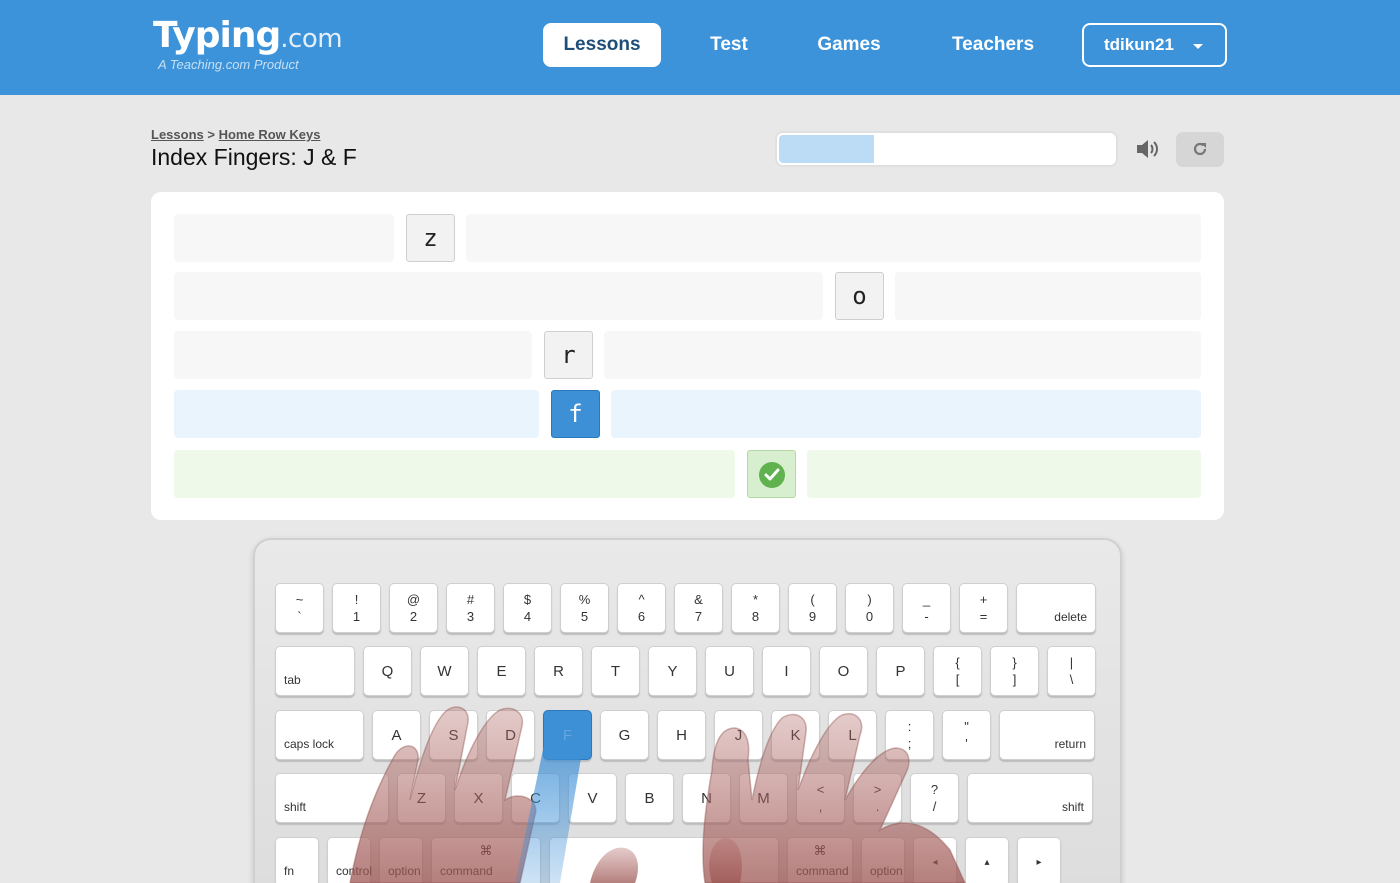  Describe the element at coordinates (926, 608) in the screenshot. I see `key--: _ -` at that location.